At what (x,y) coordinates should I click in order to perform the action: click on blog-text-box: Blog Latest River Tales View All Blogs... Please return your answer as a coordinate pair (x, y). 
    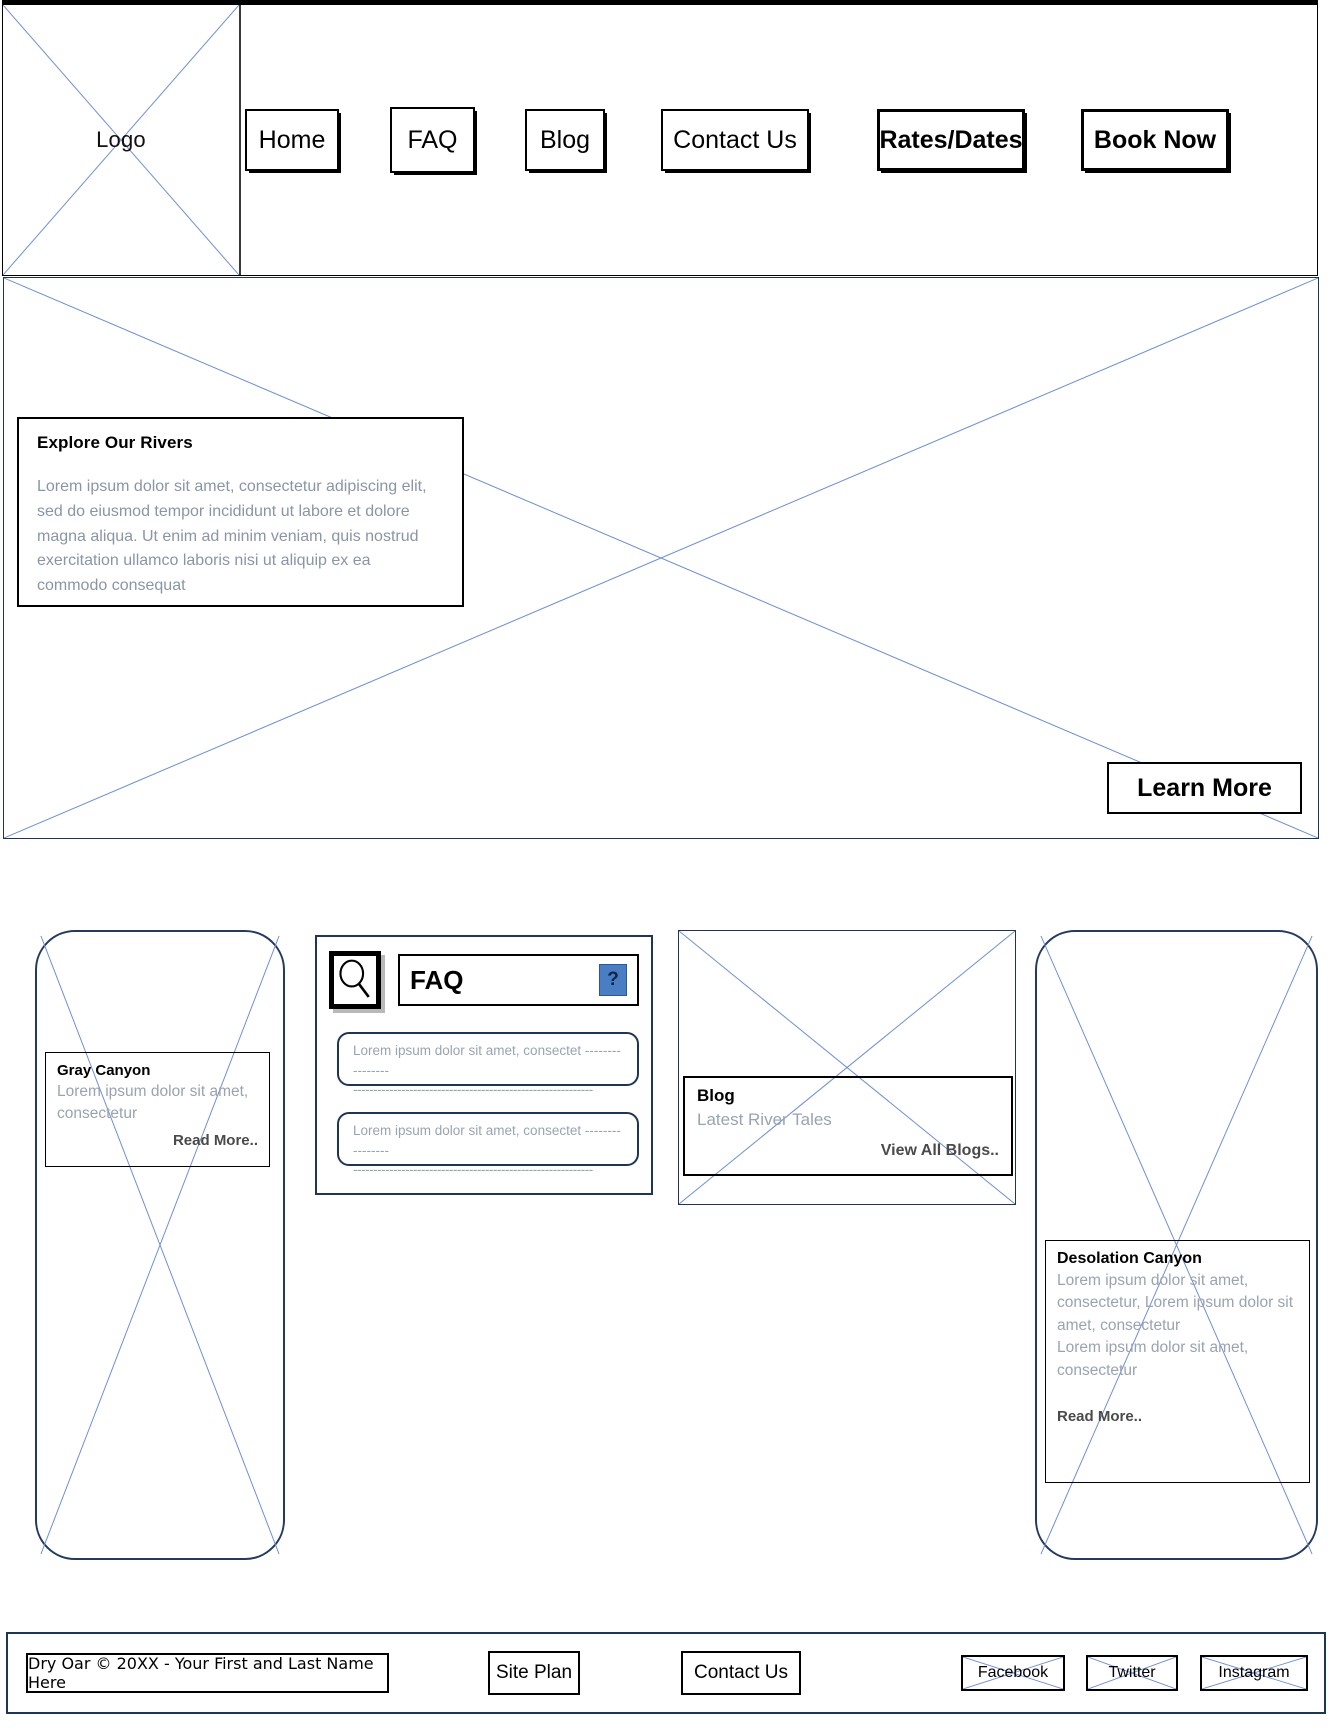
    Looking at the image, I should click on (848, 1126).